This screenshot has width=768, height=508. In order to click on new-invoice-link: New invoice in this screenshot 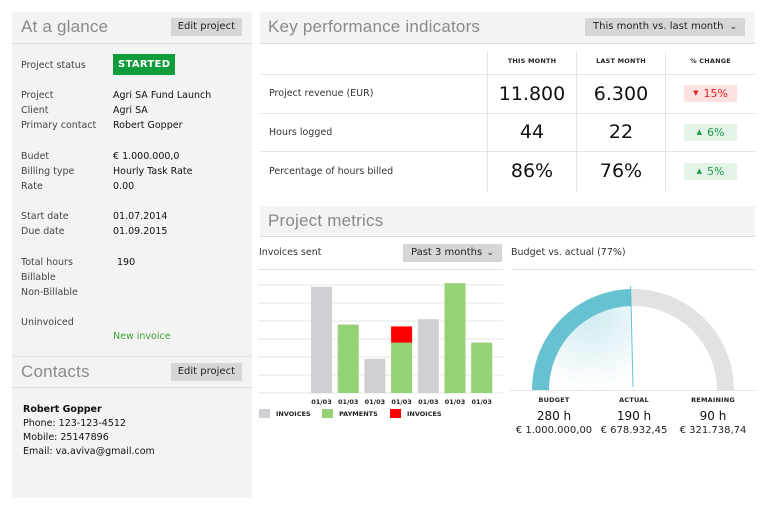, I will do `click(142, 336)`.